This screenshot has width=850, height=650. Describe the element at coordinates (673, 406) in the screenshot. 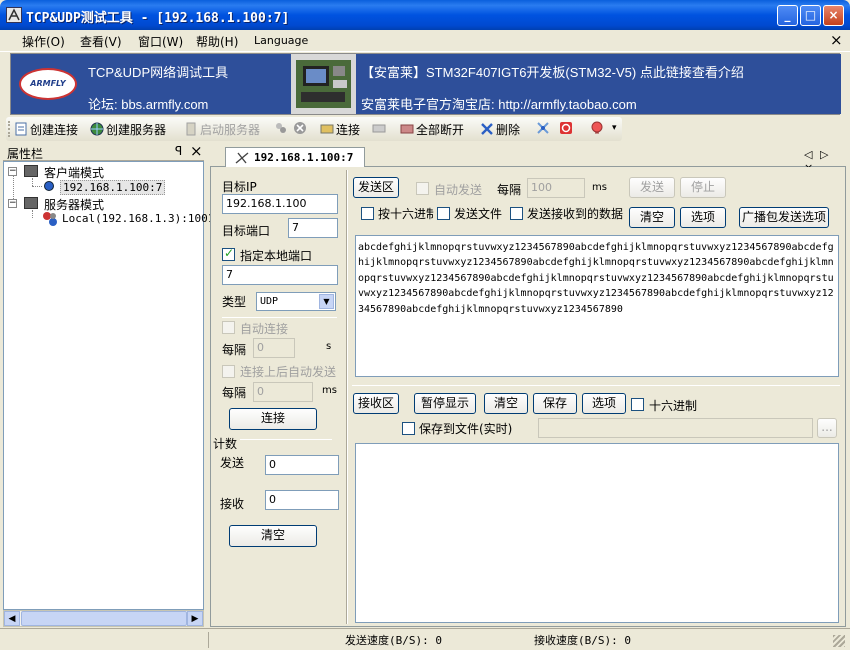

I see `recv-hex-label: 十六进制` at that location.